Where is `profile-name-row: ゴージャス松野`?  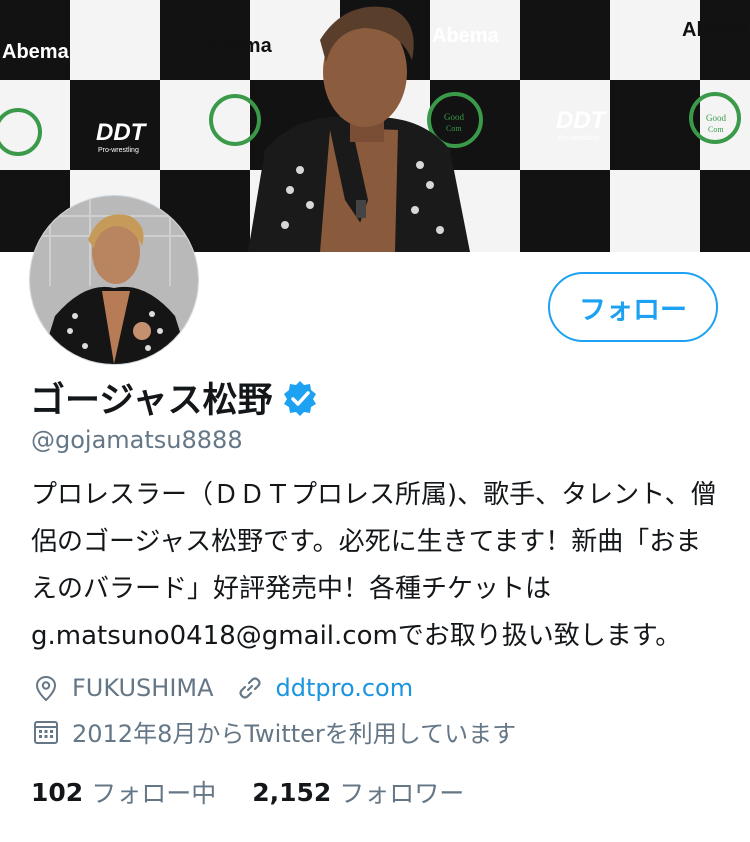
profile-name-row: ゴージャス松野 is located at coordinates (174, 397).